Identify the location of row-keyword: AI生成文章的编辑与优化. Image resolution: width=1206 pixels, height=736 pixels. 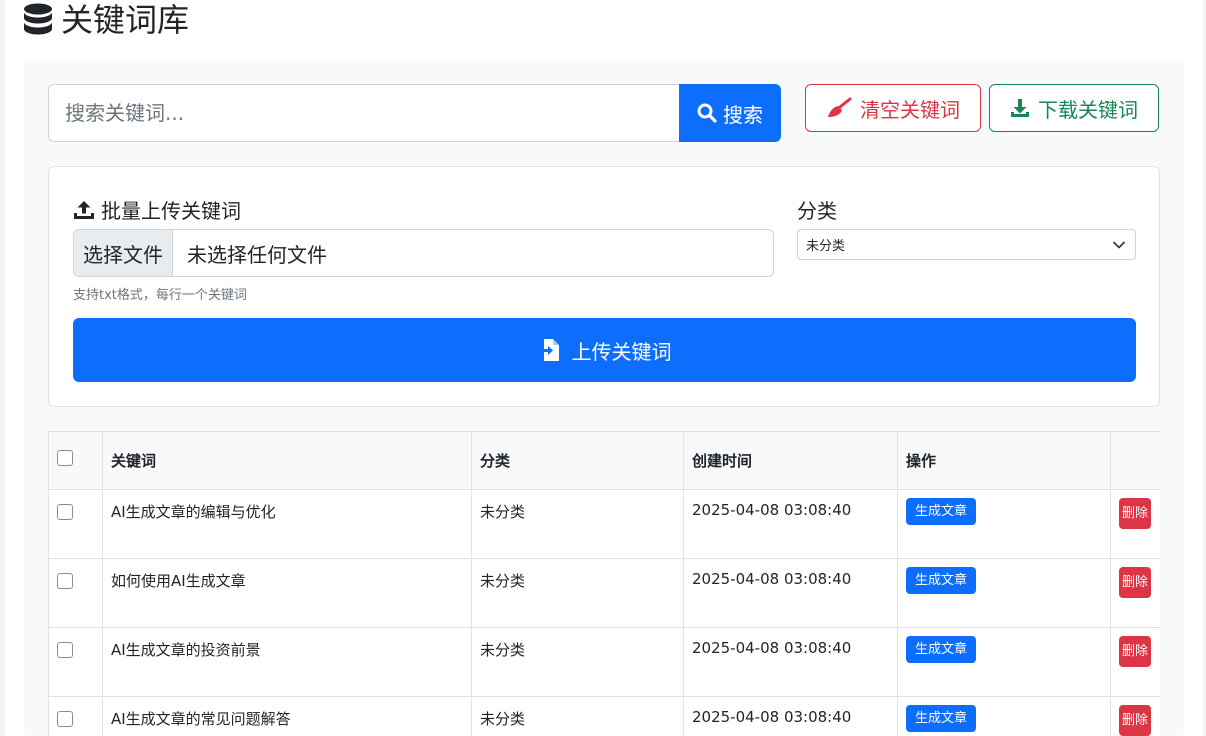
(287, 524).